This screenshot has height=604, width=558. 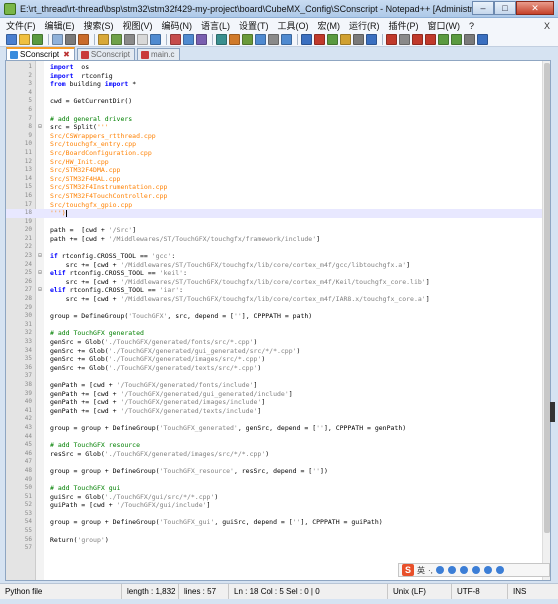 I want to click on code-line: 16 Src/STM32F4TouchController.cpp, so click(x=278, y=196).